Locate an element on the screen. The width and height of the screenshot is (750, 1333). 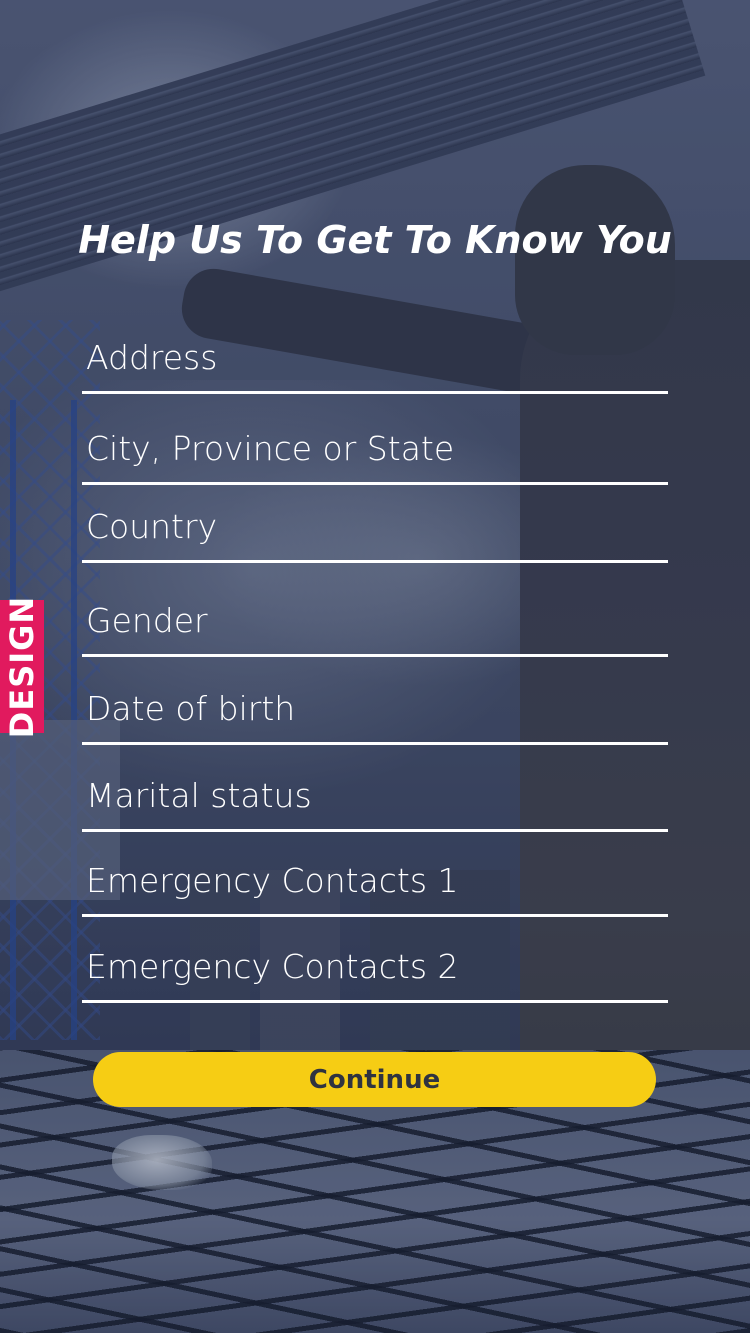
date-of-birth-input is located at coordinates (375, 708).